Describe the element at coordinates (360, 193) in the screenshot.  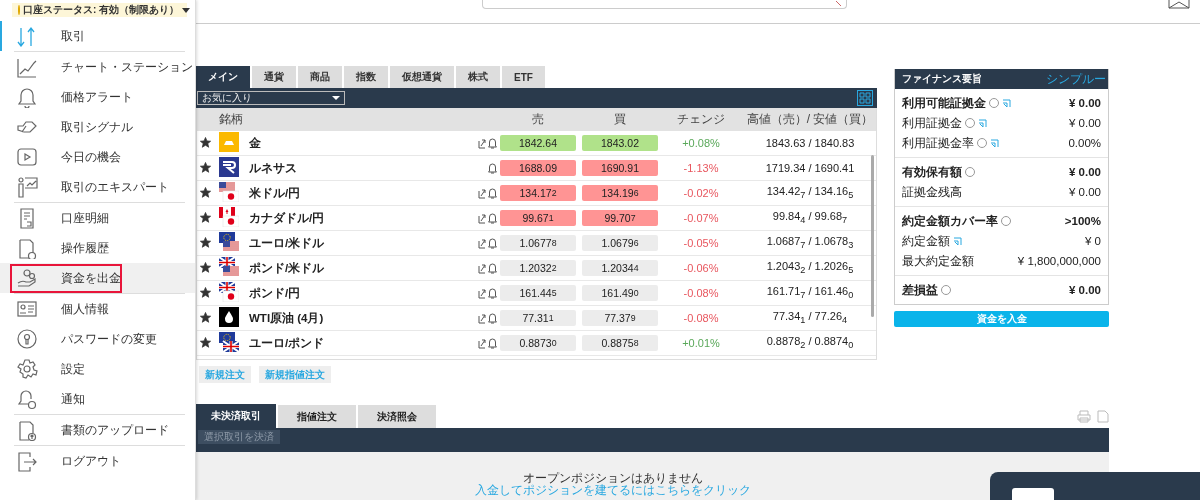
I see `instrument-name: 米ドル/円` at that location.